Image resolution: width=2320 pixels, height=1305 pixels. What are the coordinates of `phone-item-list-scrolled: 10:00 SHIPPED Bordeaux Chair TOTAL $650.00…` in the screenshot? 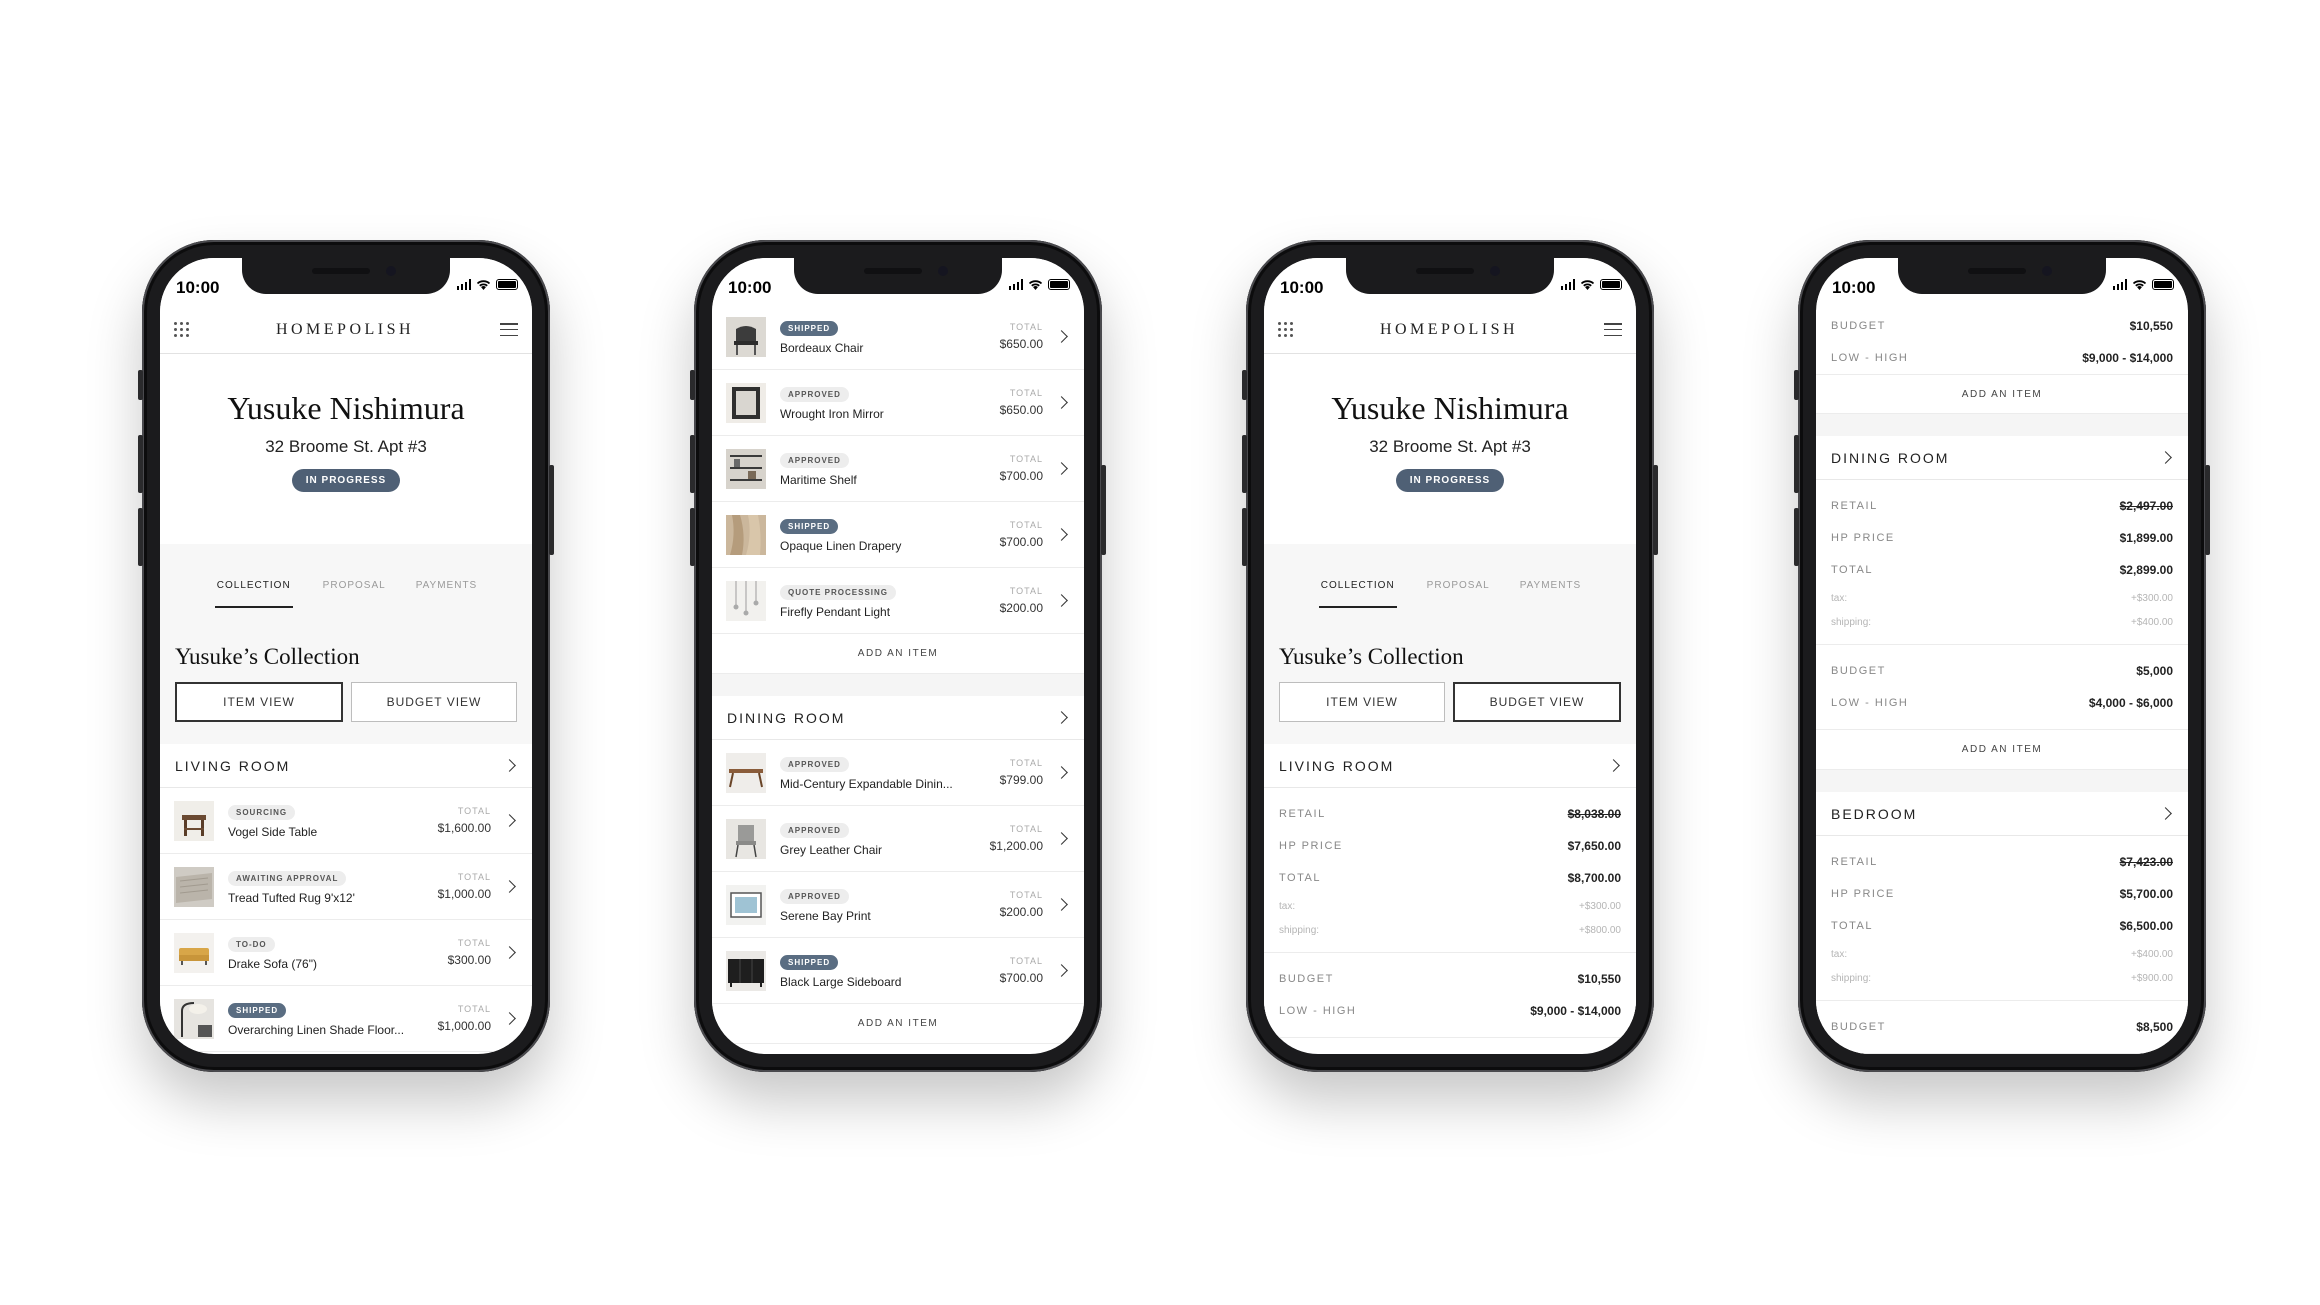 It's located at (898, 656).